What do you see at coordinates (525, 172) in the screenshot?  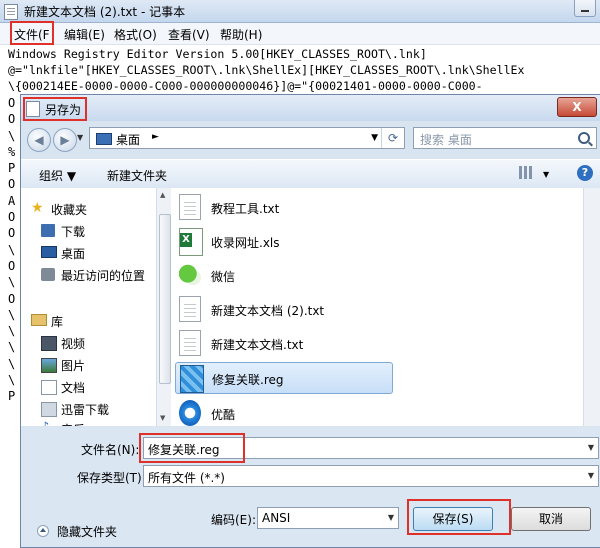 I see `view-options-icon` at bounding box center [525, 172].